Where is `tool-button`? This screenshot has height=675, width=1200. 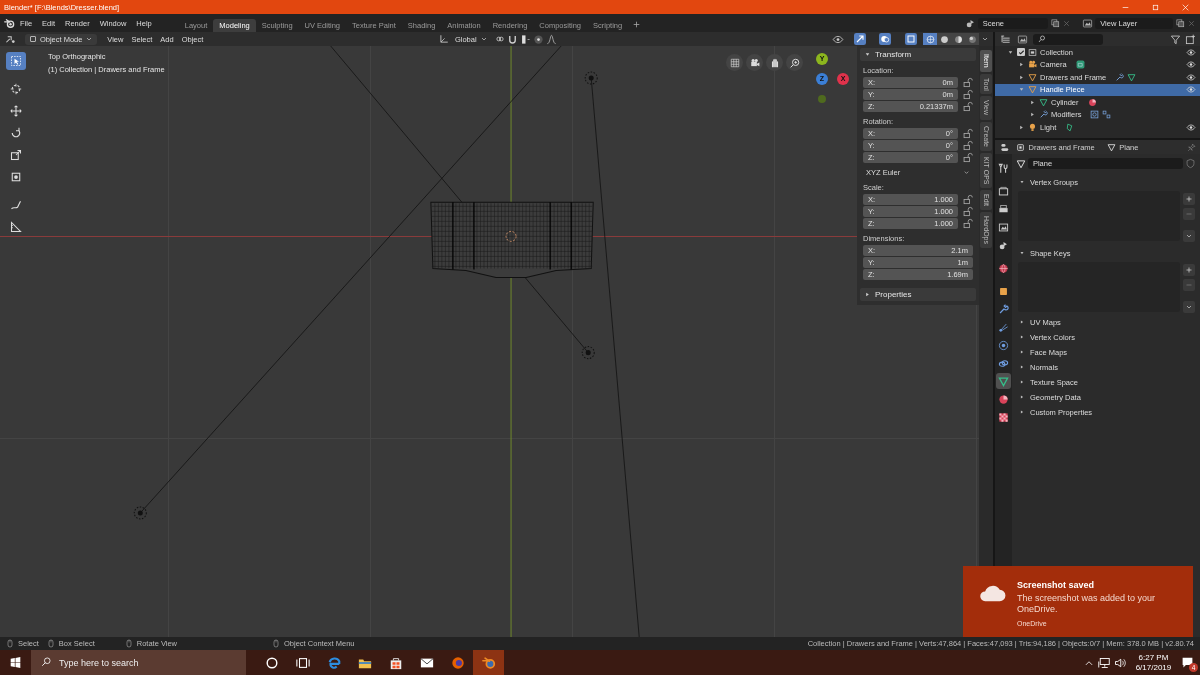 tool-button is located at coordinates (16, 61).